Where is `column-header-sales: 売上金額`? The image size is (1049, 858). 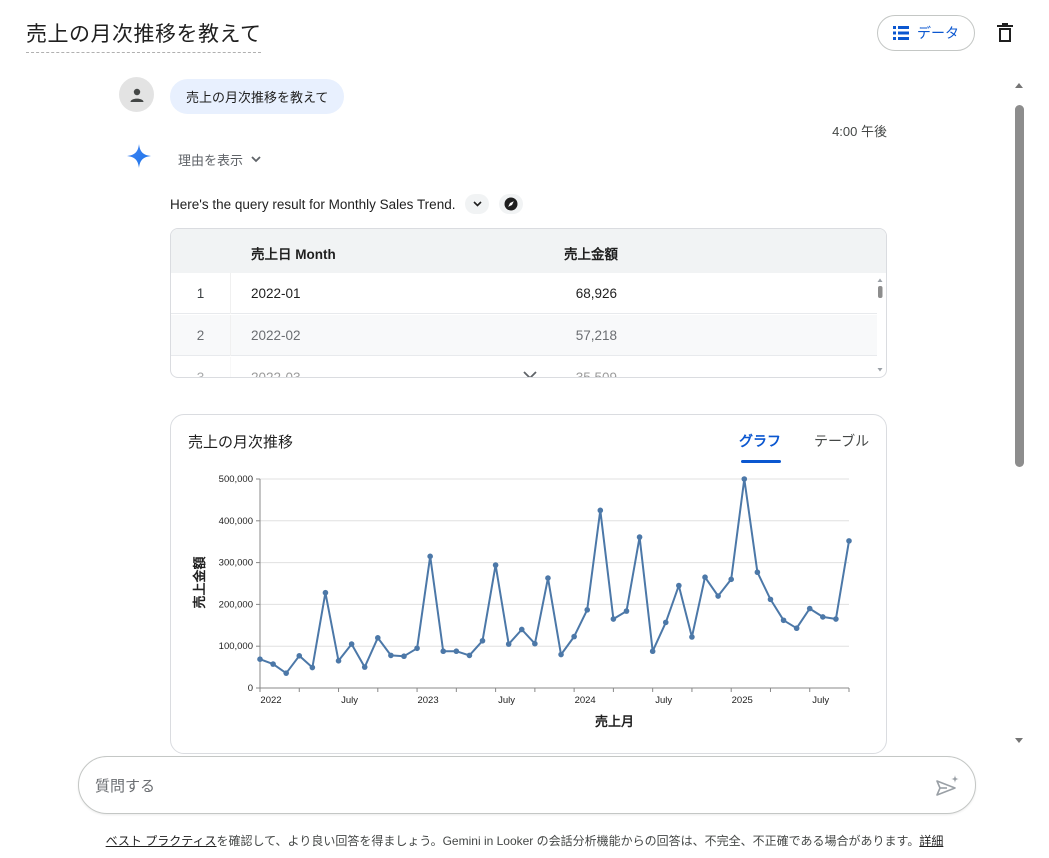
column-header-sales: 売上金額 is located at coordinates (591, 253).